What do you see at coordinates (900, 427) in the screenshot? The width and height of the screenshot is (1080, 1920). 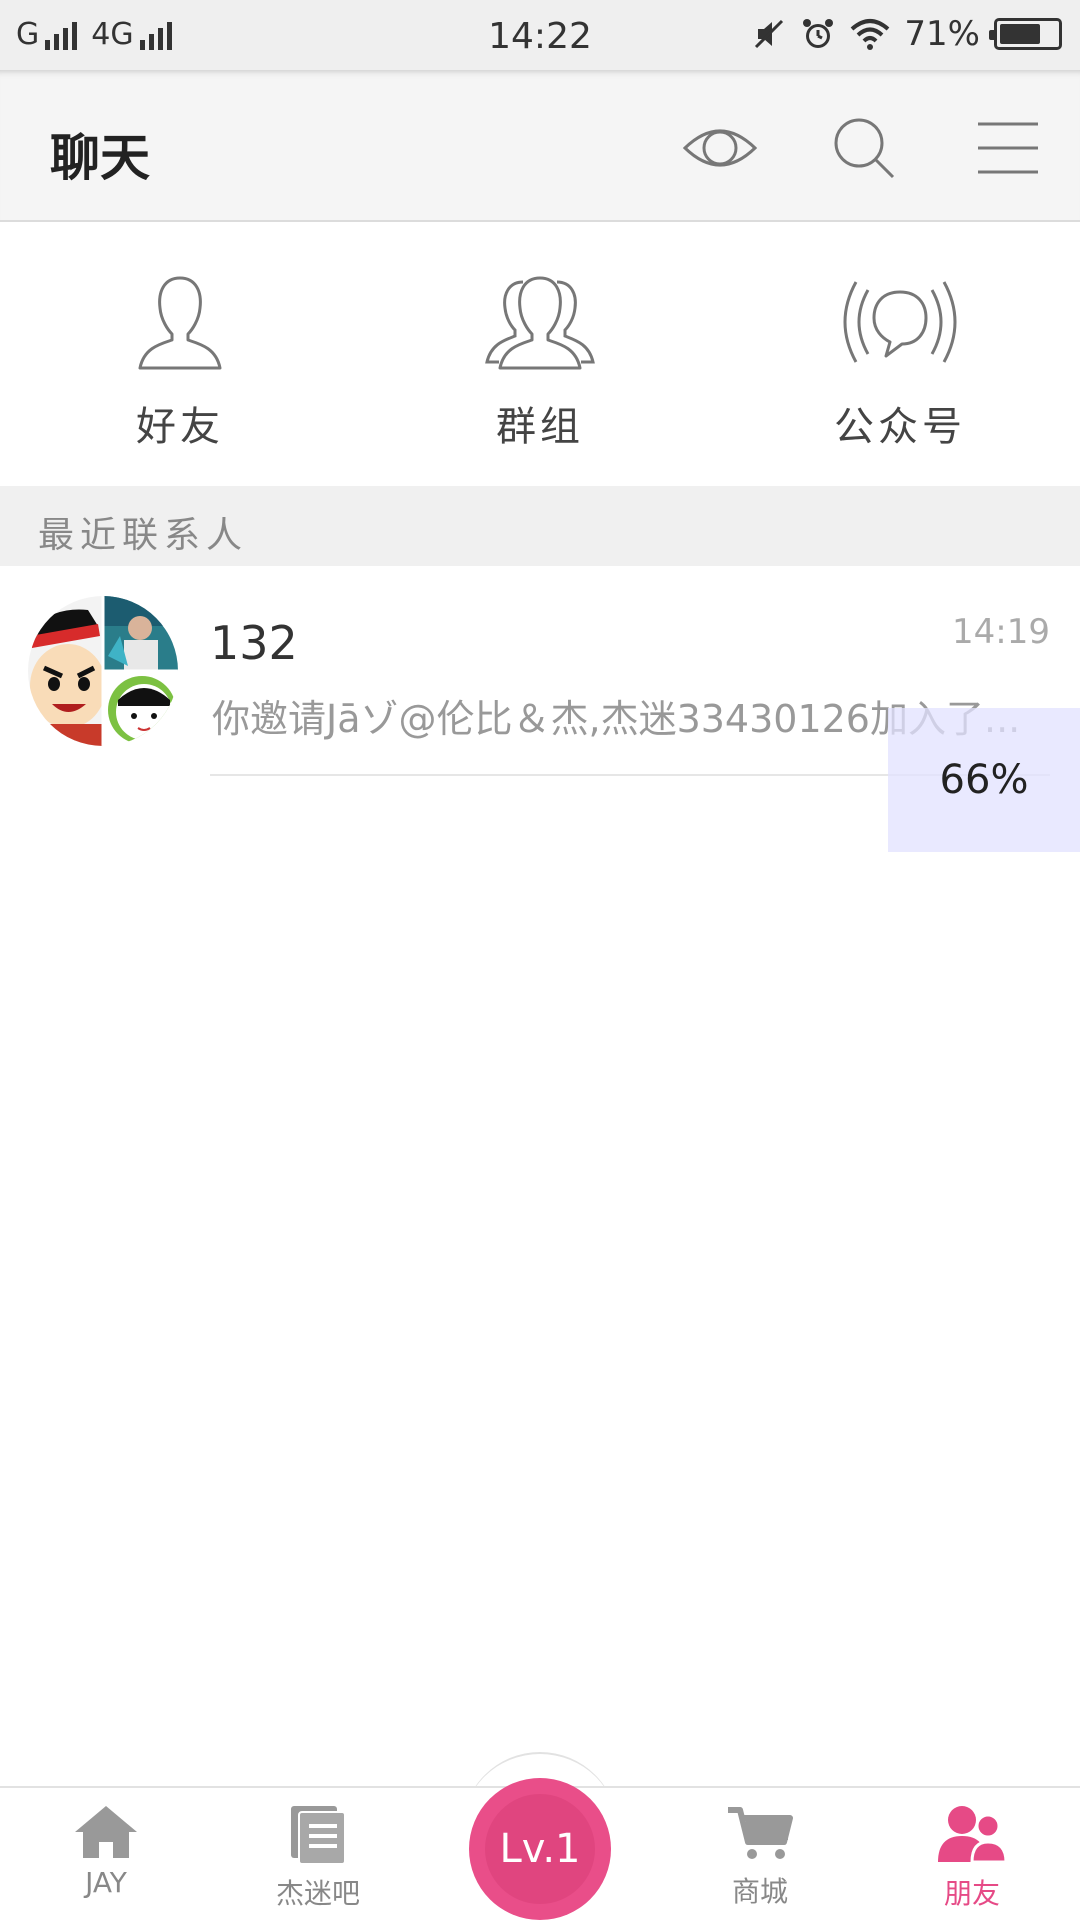 I see `quick-action-label: 公众号` at bounding box center [900, 427].